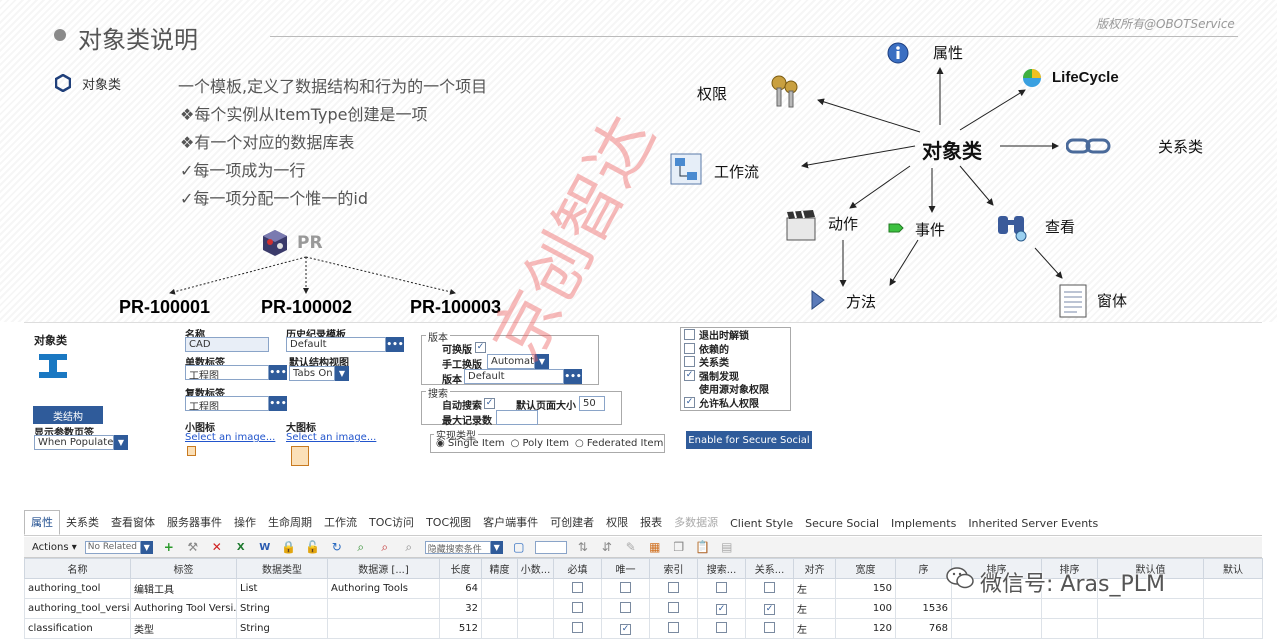 The height and width of the screenshot is (641, 1277). What do you see at coordinates (625, 568) in the screenshot?
I see `column-header: 唯一` at bounding box center [625, 568].